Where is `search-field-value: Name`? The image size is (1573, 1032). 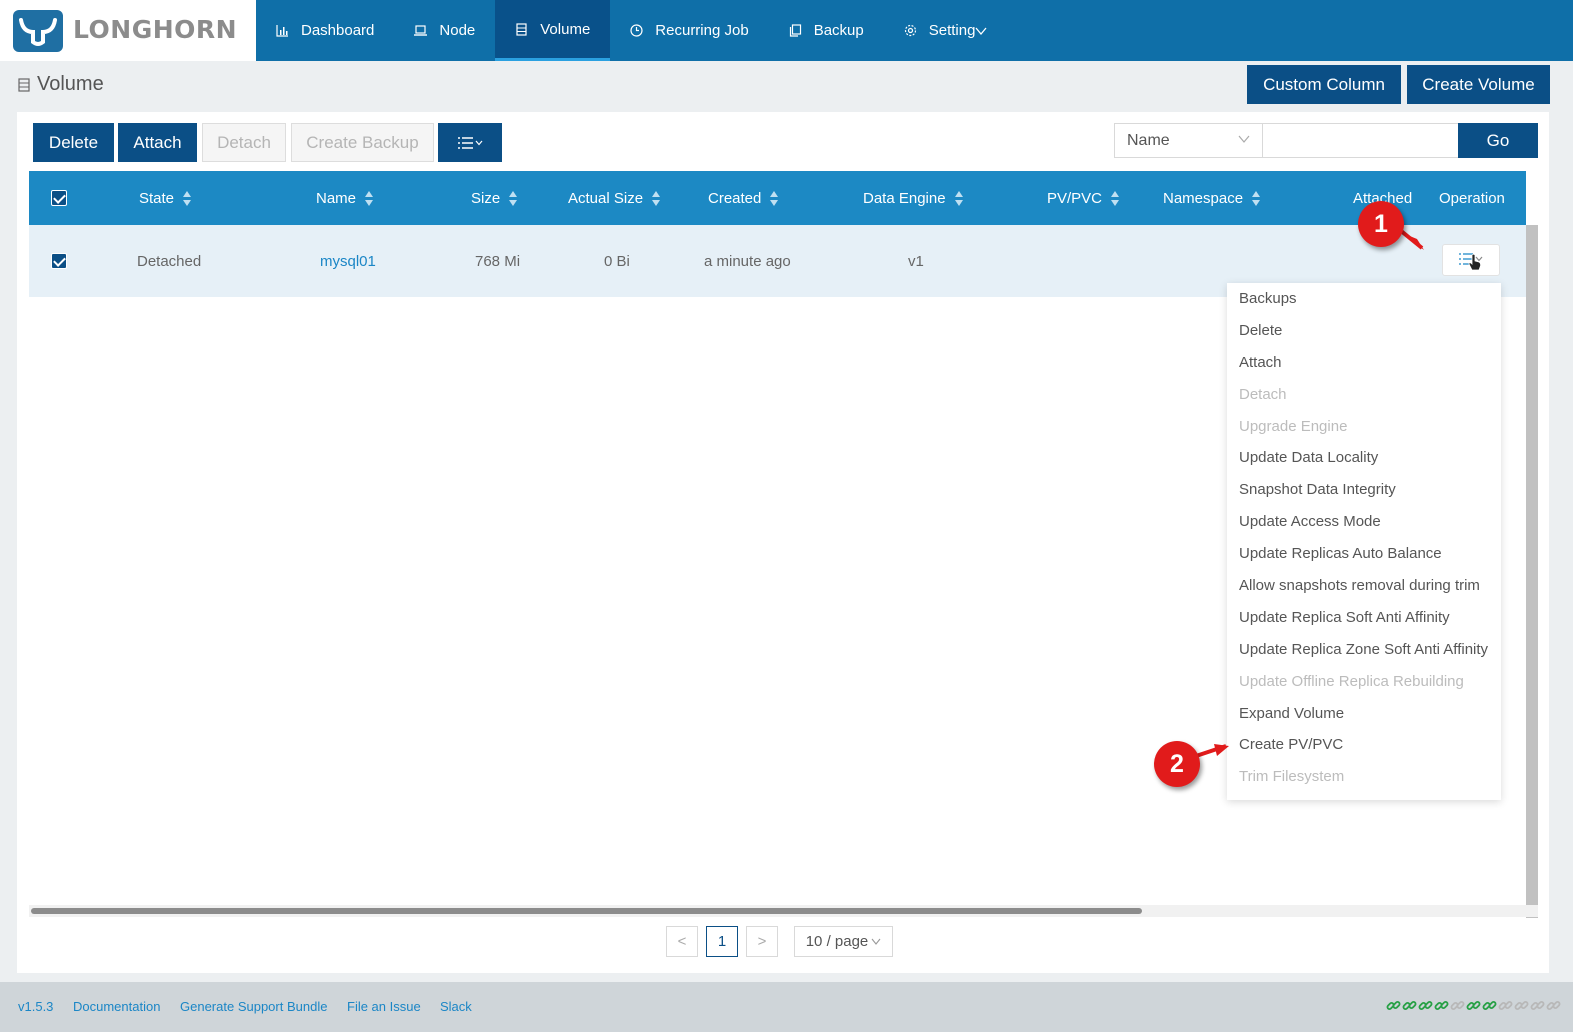
search-field-value: Name is located at coordinates (1148, 140).